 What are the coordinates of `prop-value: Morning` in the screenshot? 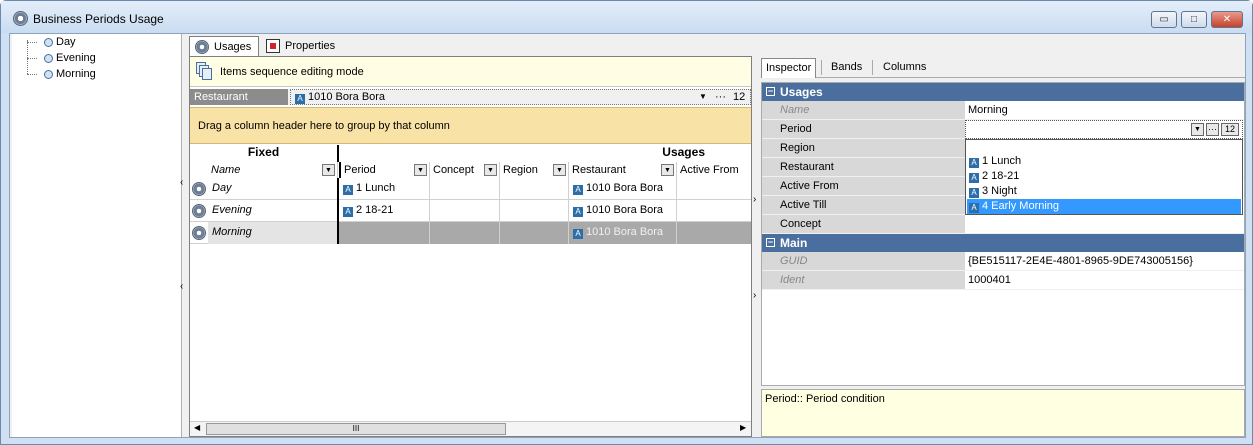 It's located at (1105, 110).